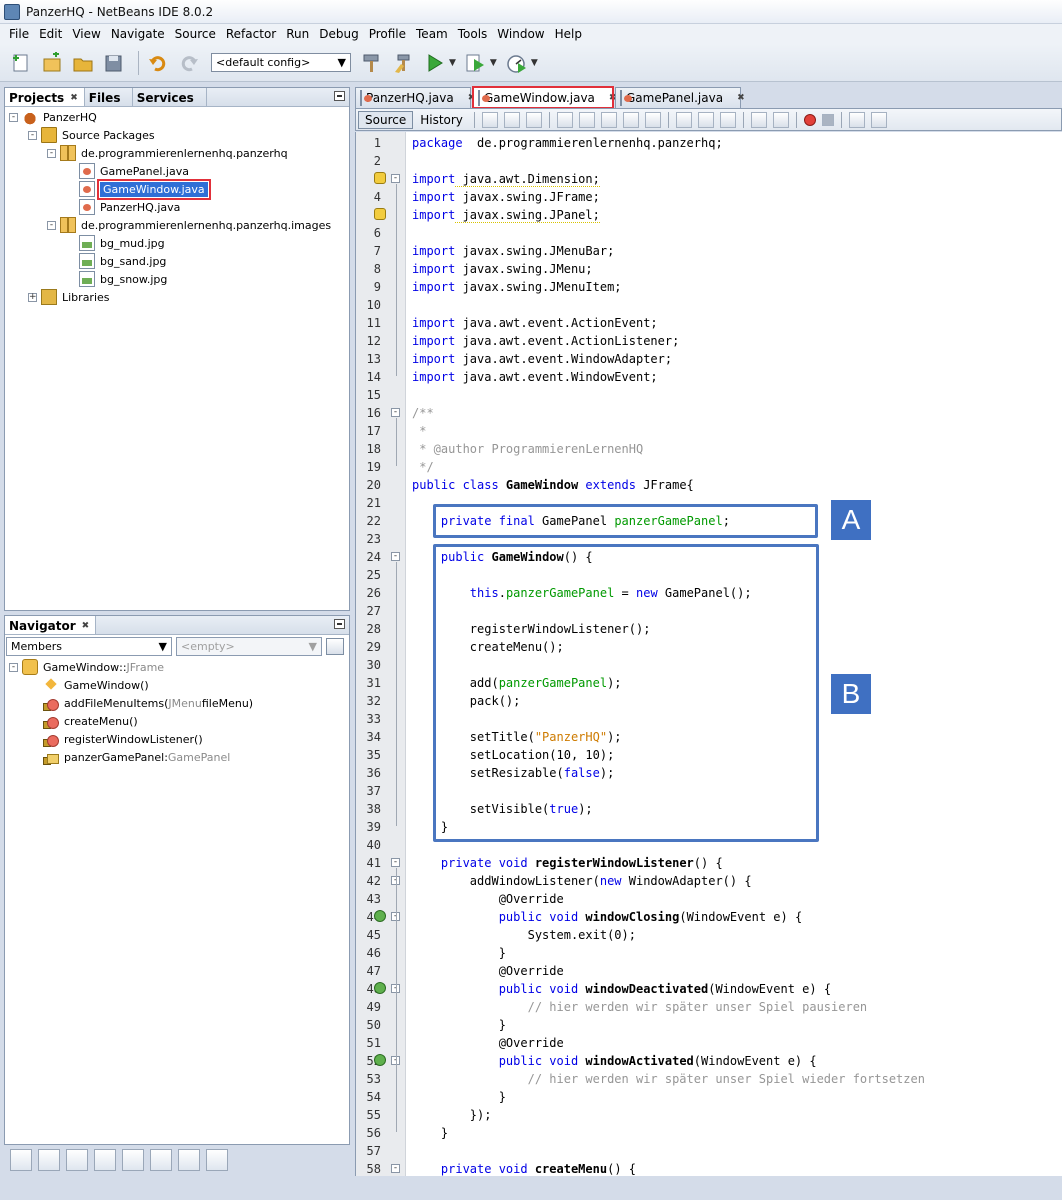  I want to click on project-tree-item: - PanzerHQ, so click(53, 117).